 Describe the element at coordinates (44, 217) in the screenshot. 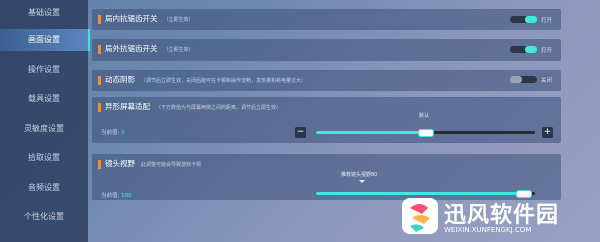

I see `sidebar-item-personalization: 个性化设置` at that location.